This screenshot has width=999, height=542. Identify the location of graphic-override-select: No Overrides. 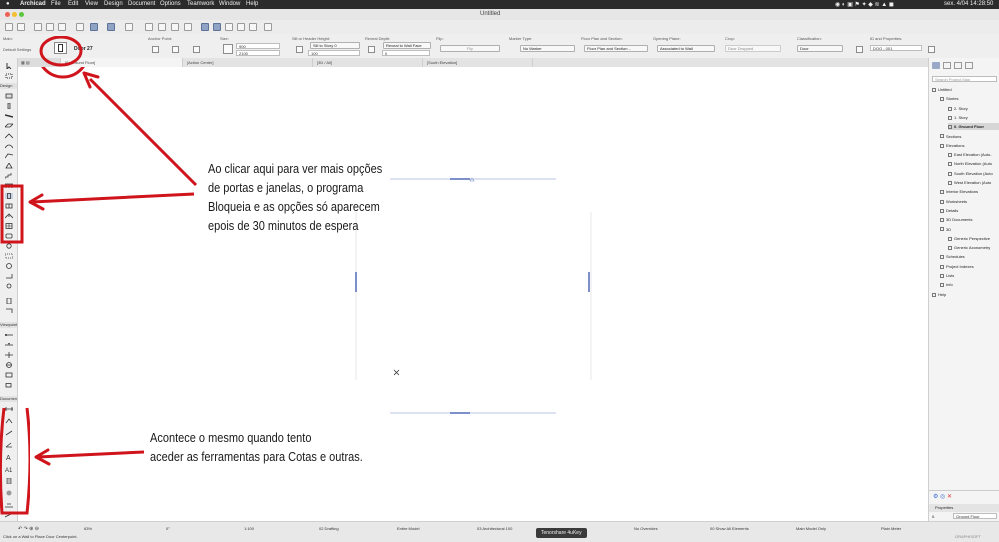
(646, 528).